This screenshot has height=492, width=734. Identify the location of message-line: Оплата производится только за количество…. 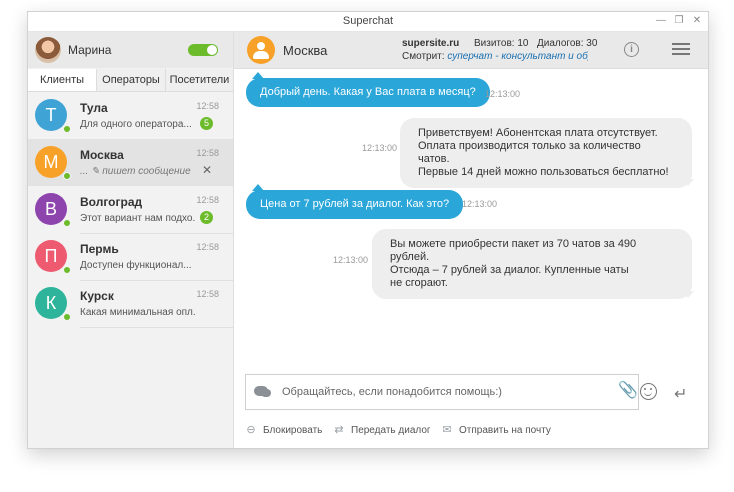
(529, 152).